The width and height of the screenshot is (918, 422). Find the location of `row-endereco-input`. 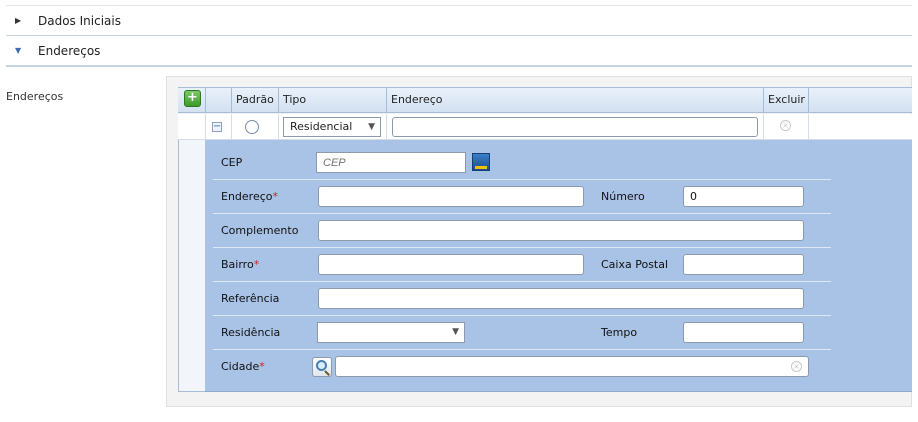

row-endereco-input is located at coordinates (575, 127).